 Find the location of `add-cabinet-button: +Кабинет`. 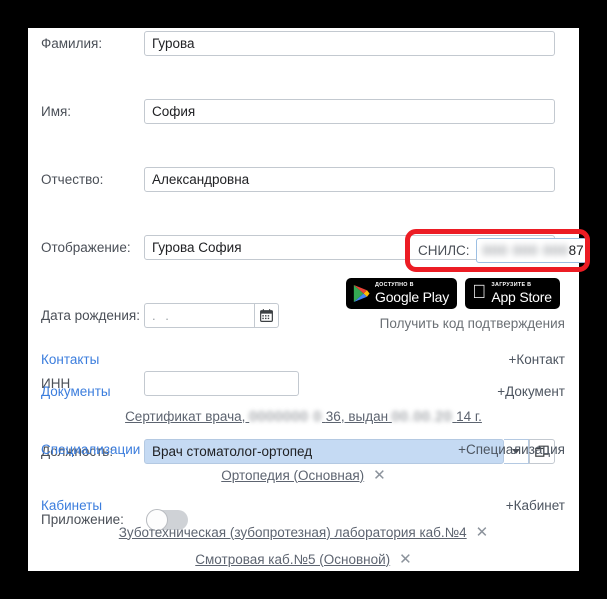

add-cabinet-button: +Кабинет is located at coordinates (535, 506).